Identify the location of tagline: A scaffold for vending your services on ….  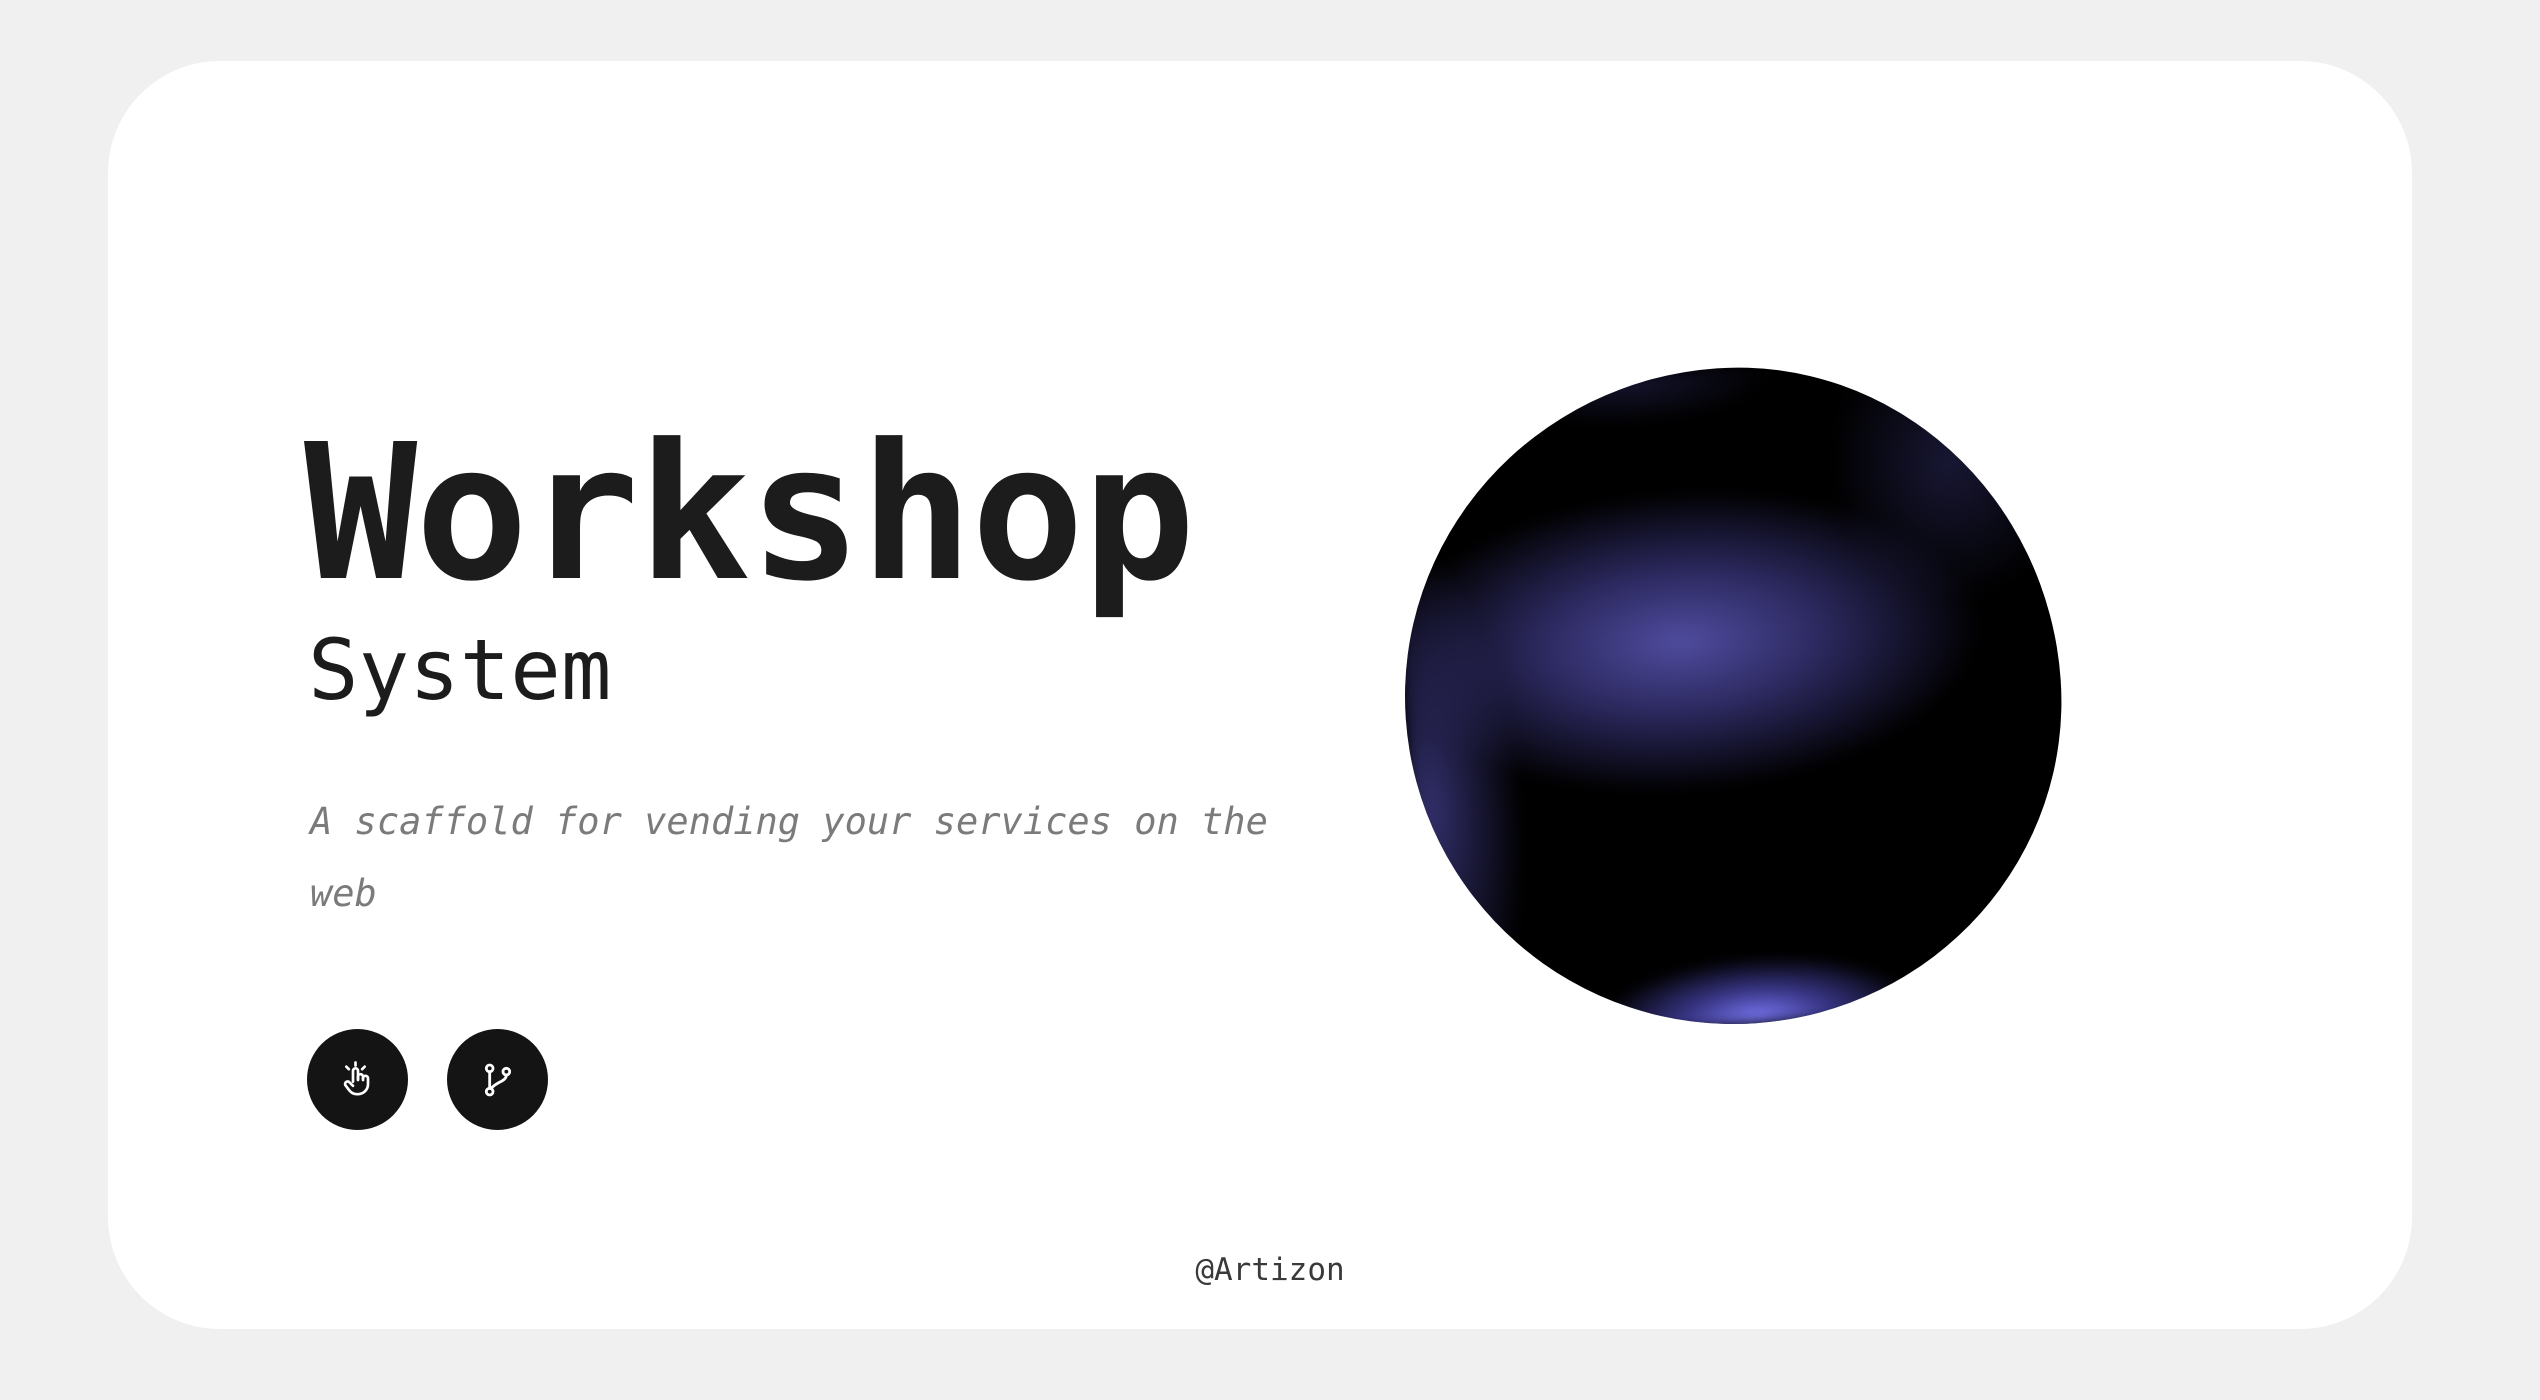
(789, 857).